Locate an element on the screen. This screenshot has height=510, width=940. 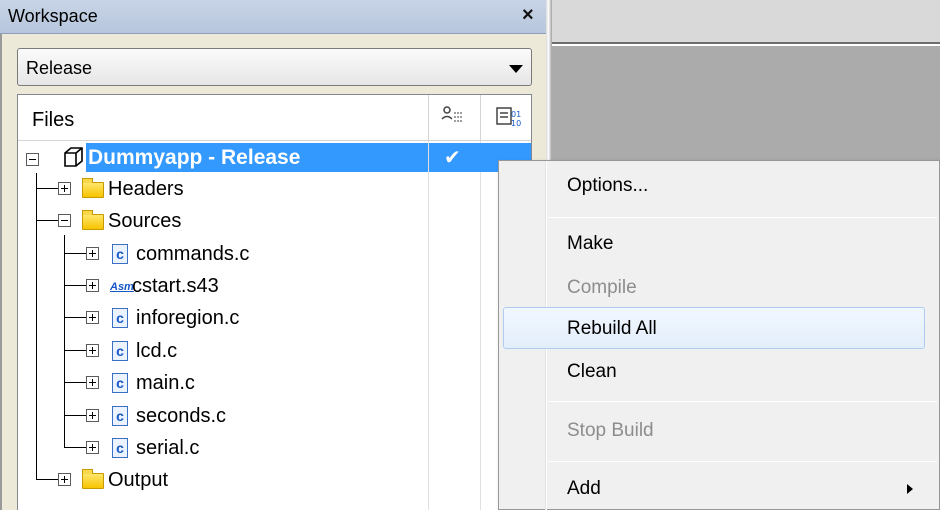
close-icon: × is located at coordinates (528, 15).